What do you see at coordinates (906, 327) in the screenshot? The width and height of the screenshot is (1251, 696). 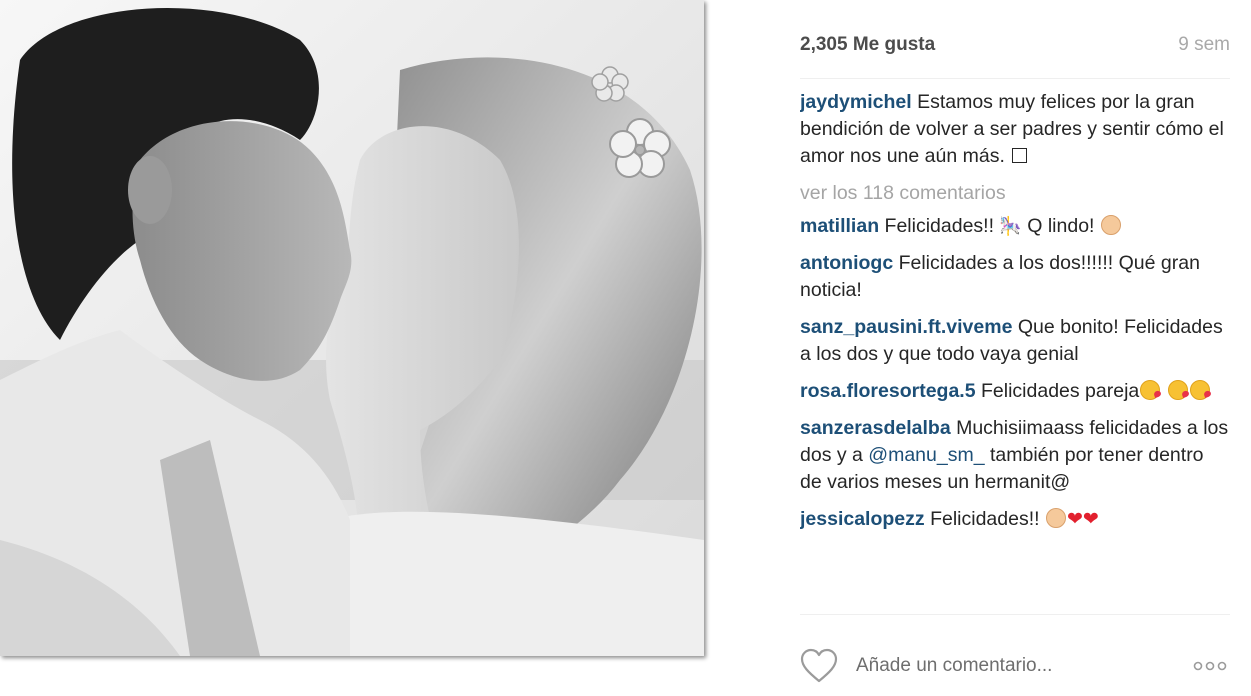 I see `comment-username: sanz_pausini.ft.viveme` at bounding box center [906, 327].